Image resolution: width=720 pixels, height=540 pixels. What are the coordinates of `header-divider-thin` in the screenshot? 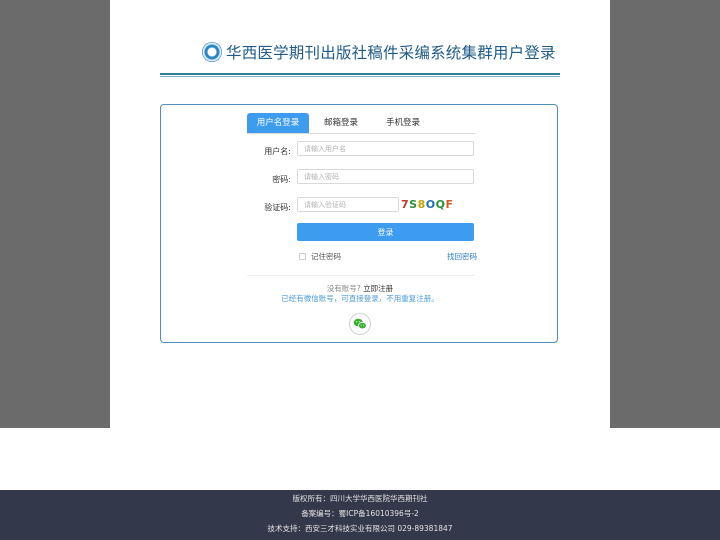 It's located at (360, 76).